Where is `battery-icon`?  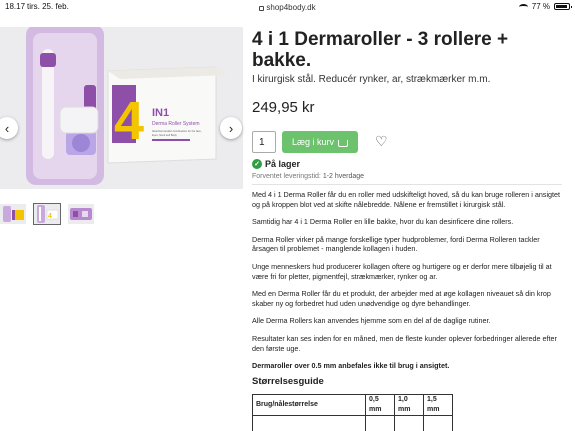 battery-icon is located at coordinates (563, 6).